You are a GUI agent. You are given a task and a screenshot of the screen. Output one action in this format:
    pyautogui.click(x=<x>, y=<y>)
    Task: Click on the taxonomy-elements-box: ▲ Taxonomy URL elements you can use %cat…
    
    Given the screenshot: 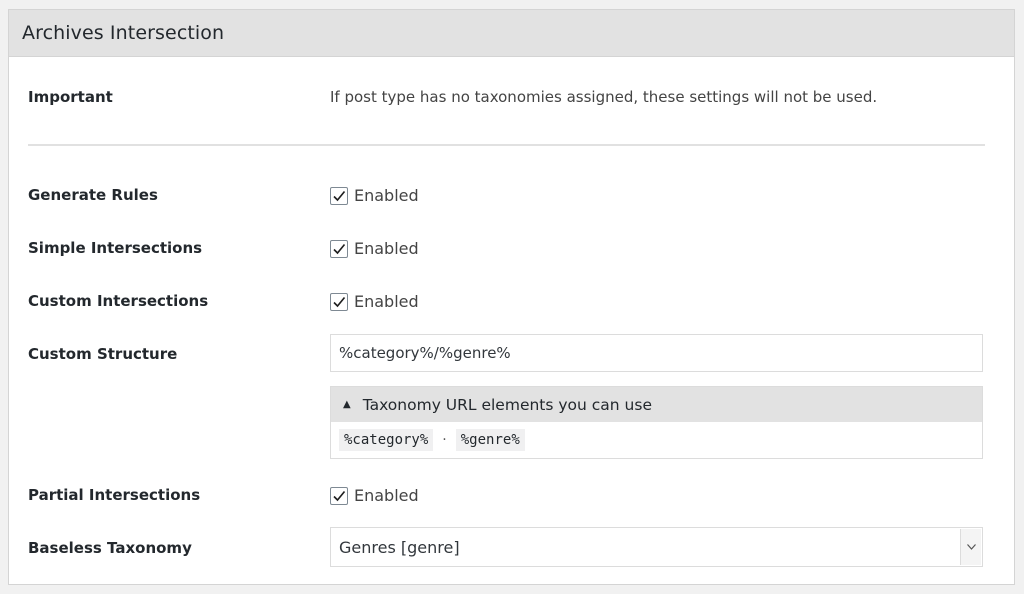 What is the action you would take?
    pyautogui.click(x=656, y=422)
    